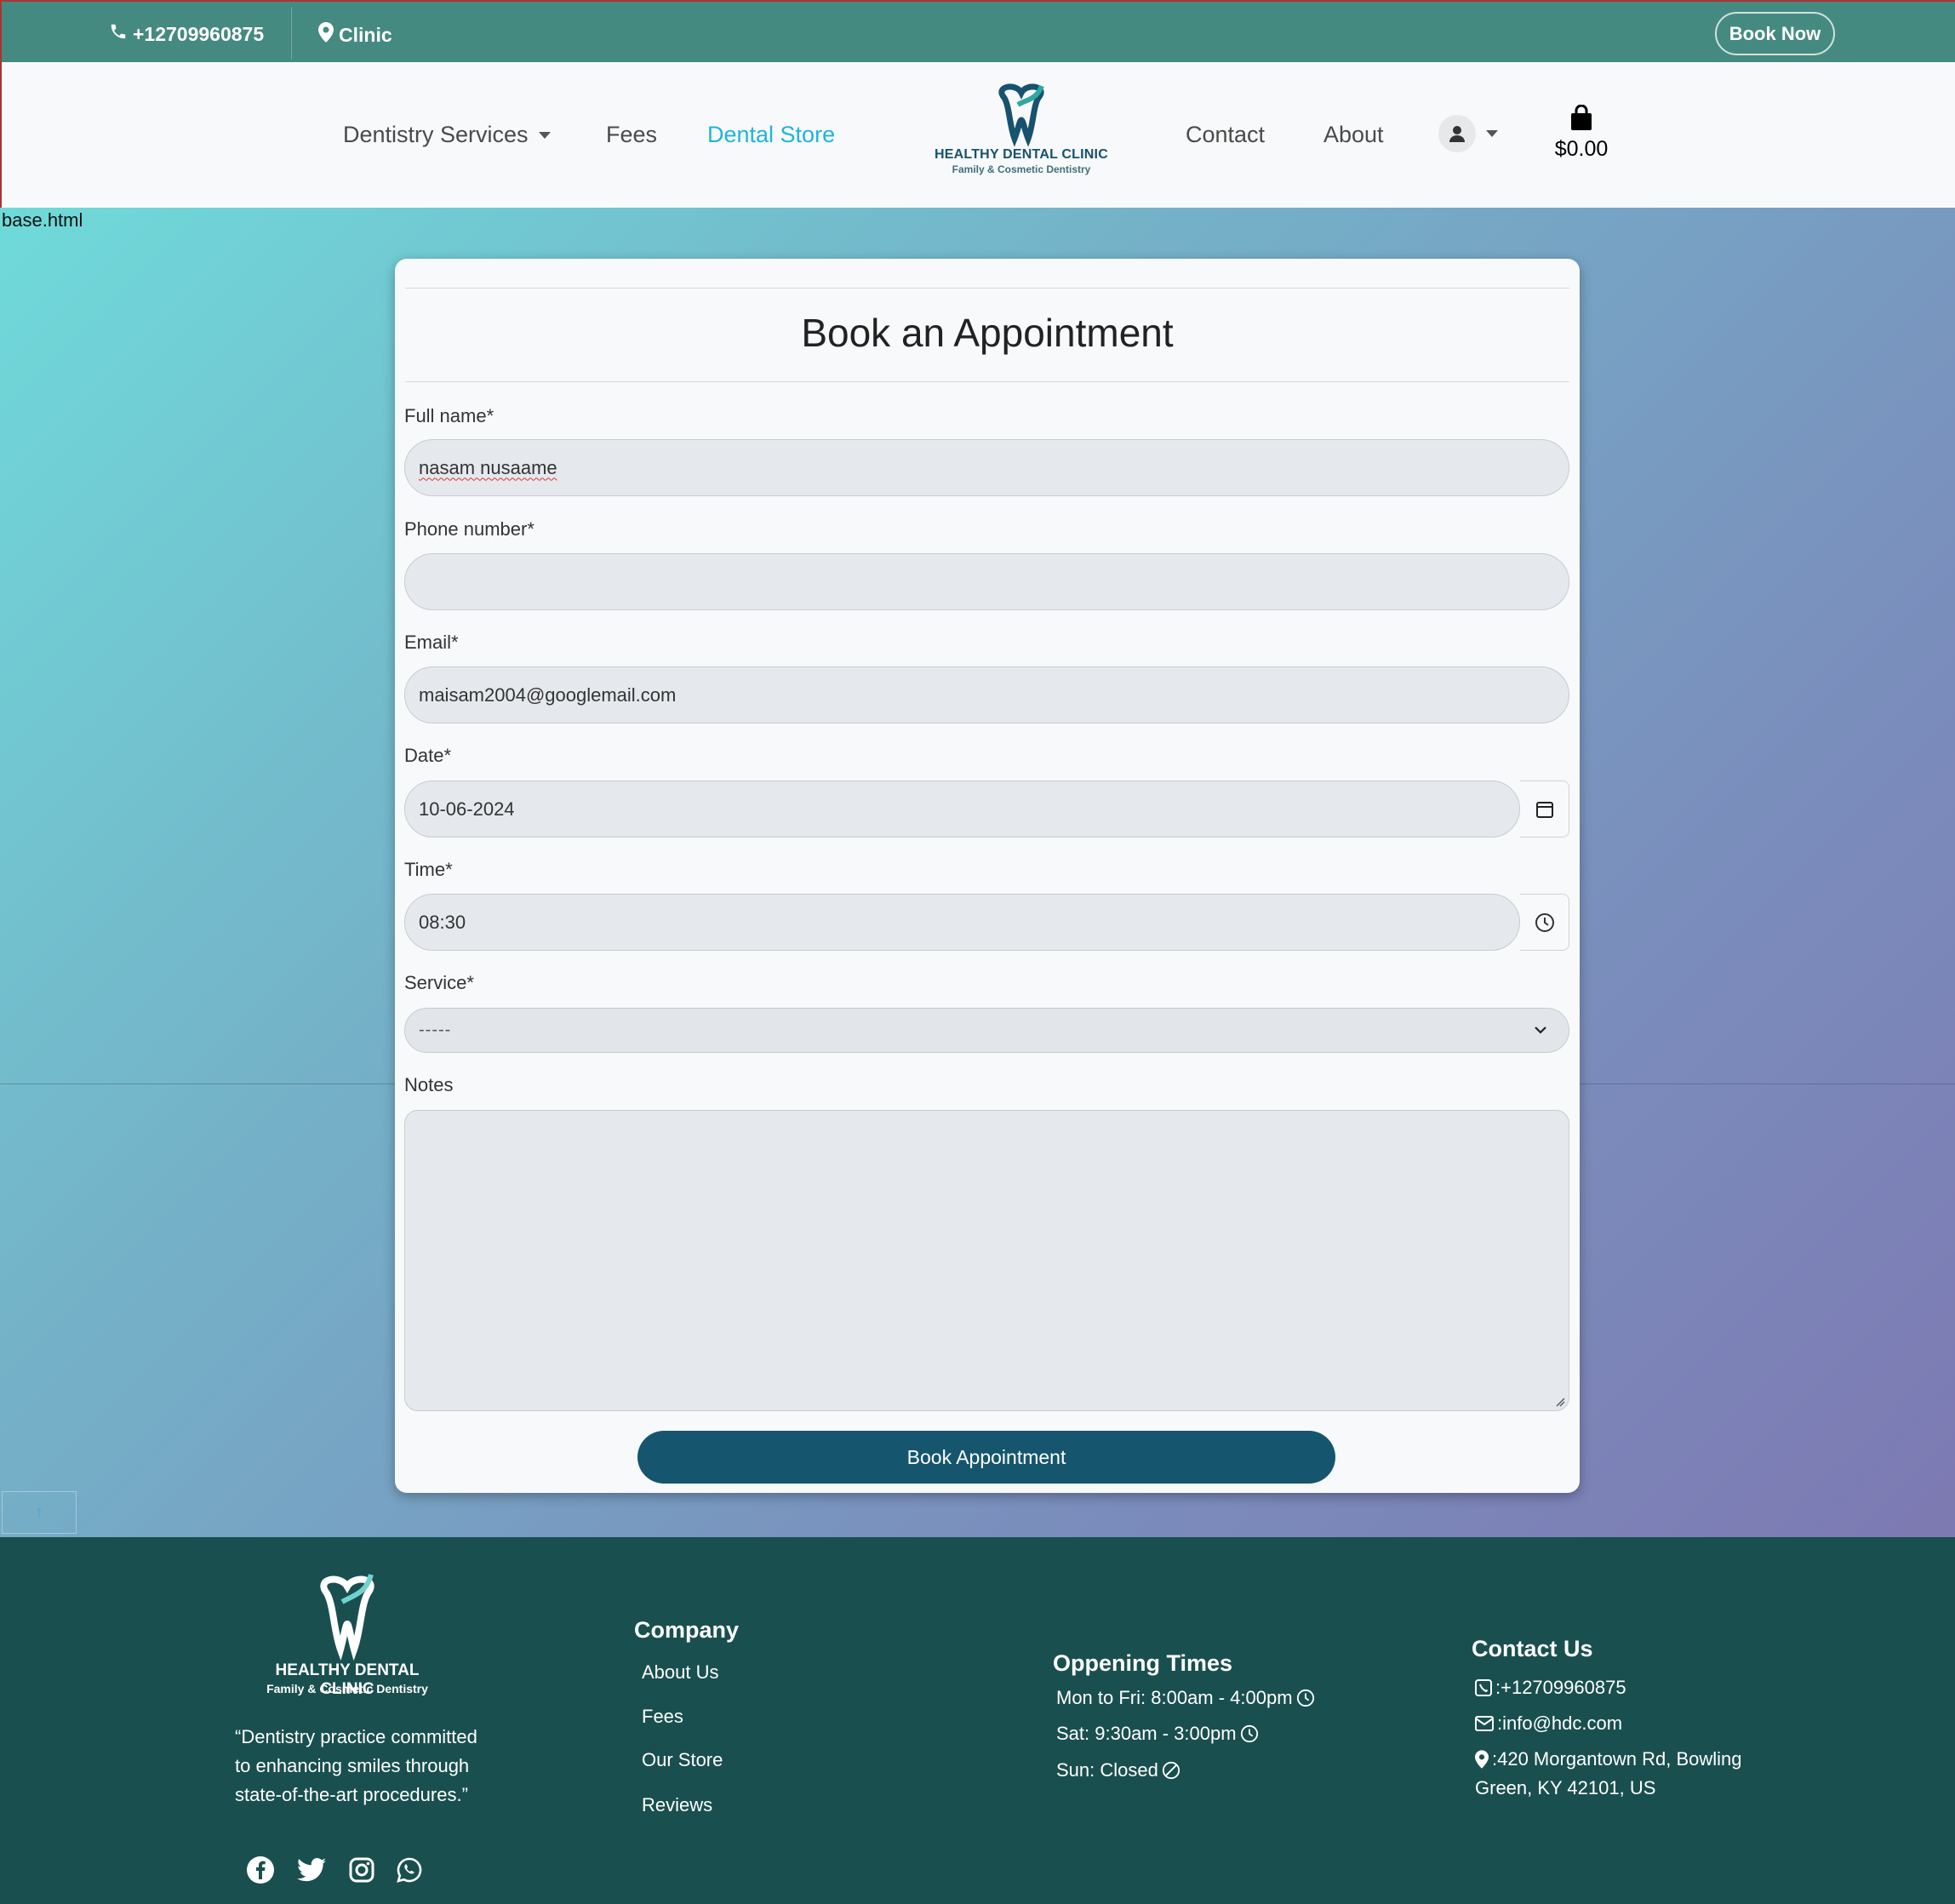  Describe the element at coordinates (962, 922) in the screenshot. I see `time-input: 08:30` at that location.